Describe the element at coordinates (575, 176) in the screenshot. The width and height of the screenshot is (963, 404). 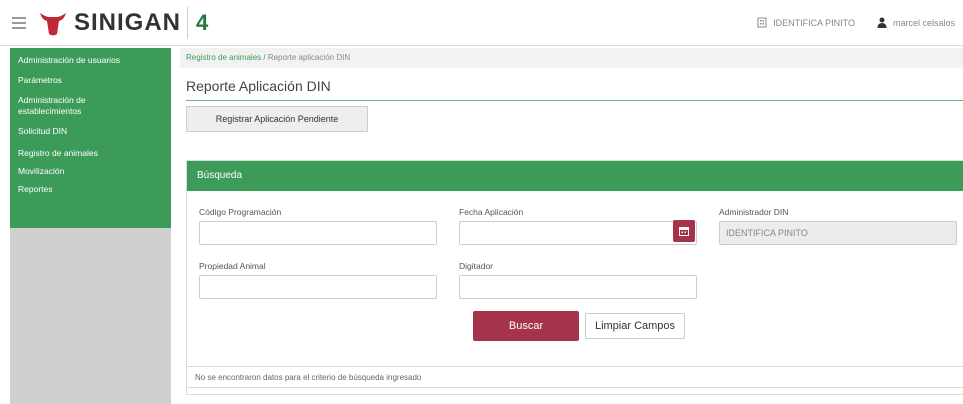
I see `search-panel-title: Búsqueda` at that location.